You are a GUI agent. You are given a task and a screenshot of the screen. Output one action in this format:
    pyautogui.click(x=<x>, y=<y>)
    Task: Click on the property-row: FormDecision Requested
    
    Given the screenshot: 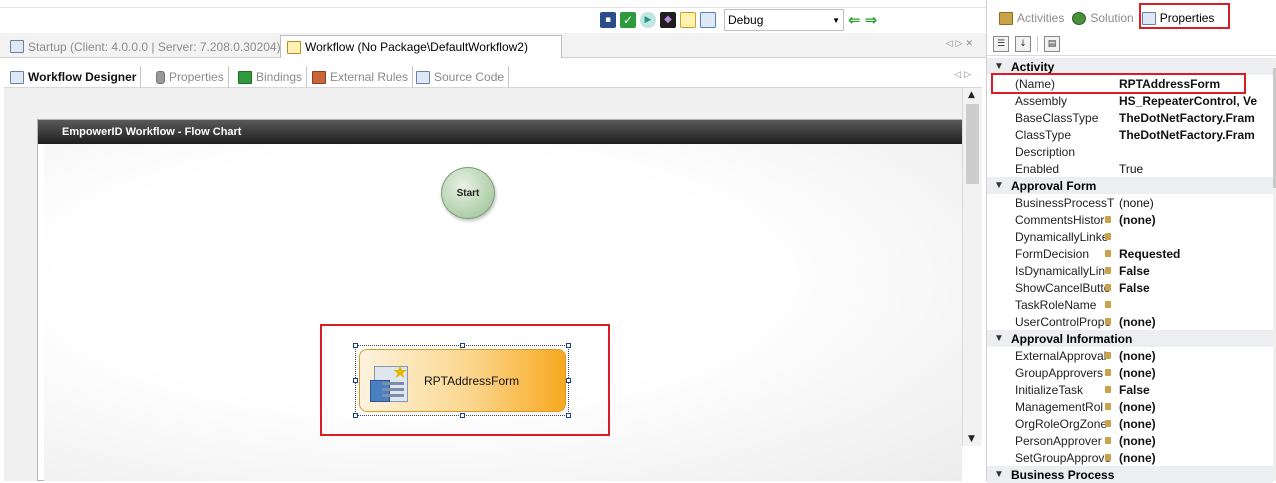 What is the action you would take?
    pyautogui.click(x=1130, y=253)
    